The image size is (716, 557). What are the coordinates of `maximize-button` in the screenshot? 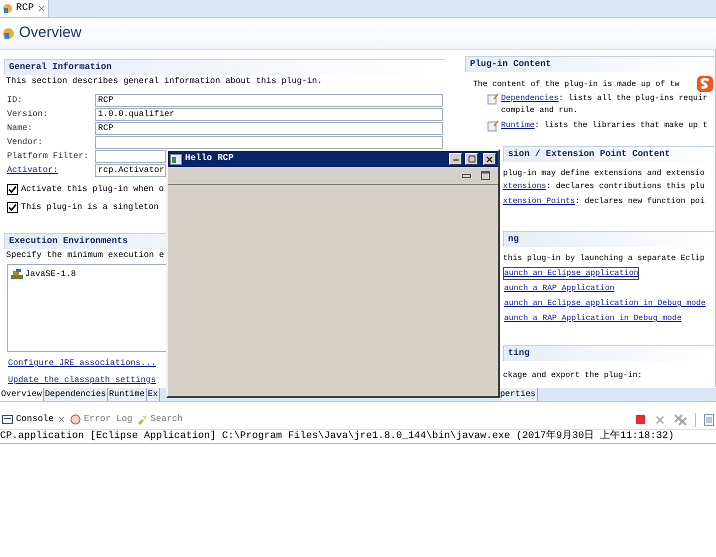 It's located at (471, 159).